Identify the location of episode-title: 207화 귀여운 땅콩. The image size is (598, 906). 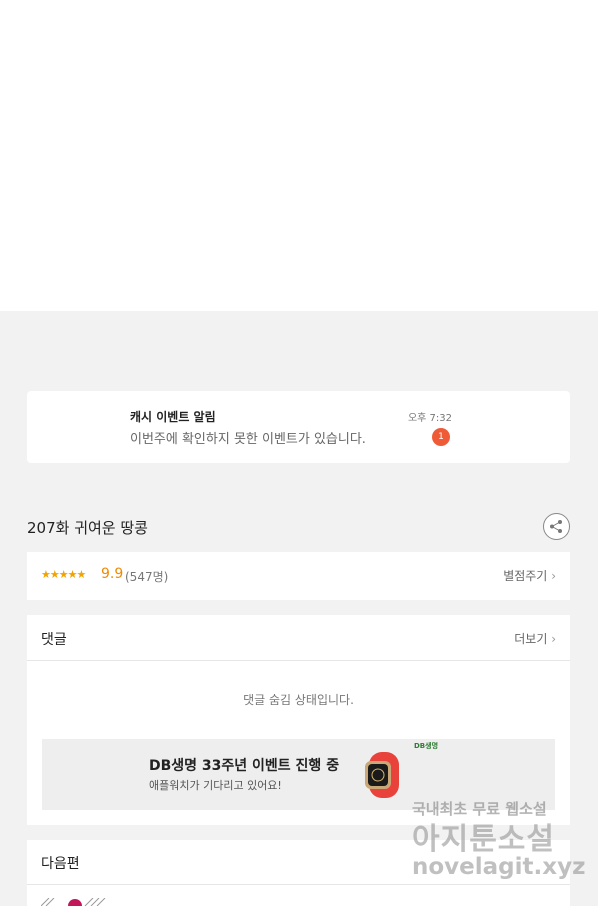
(87, 528).